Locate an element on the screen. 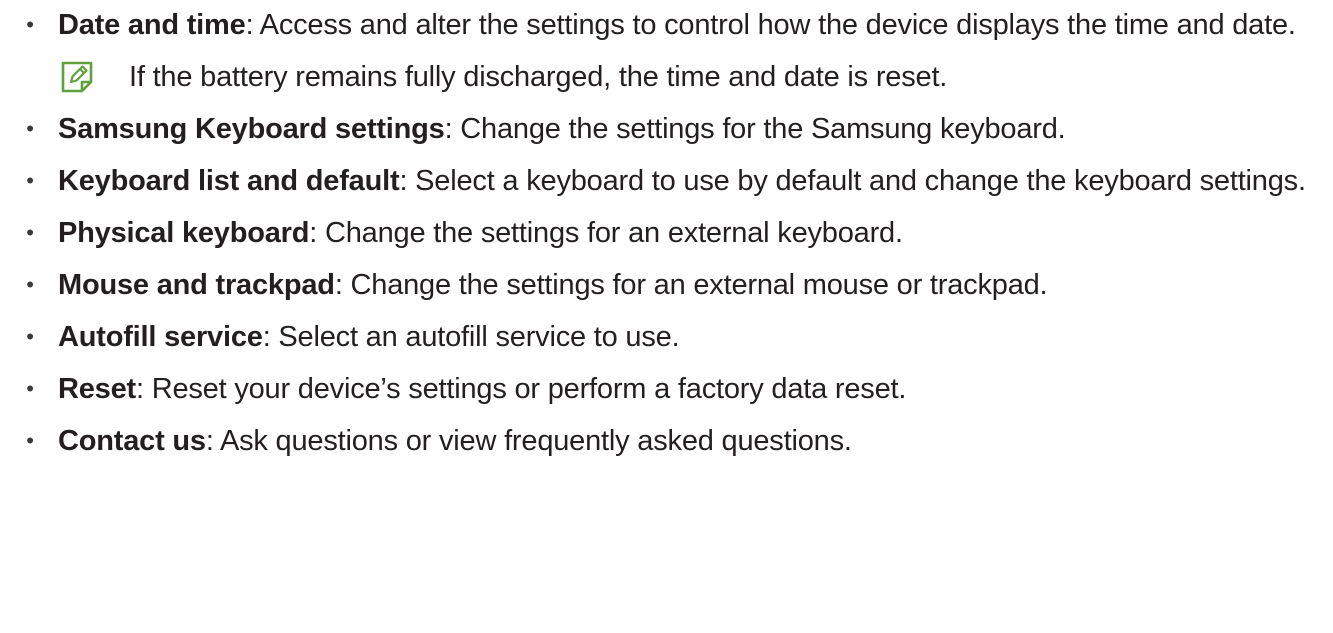 The image size is (1333, 633). item-term: Autofill service is located at coordinates (160, 337).